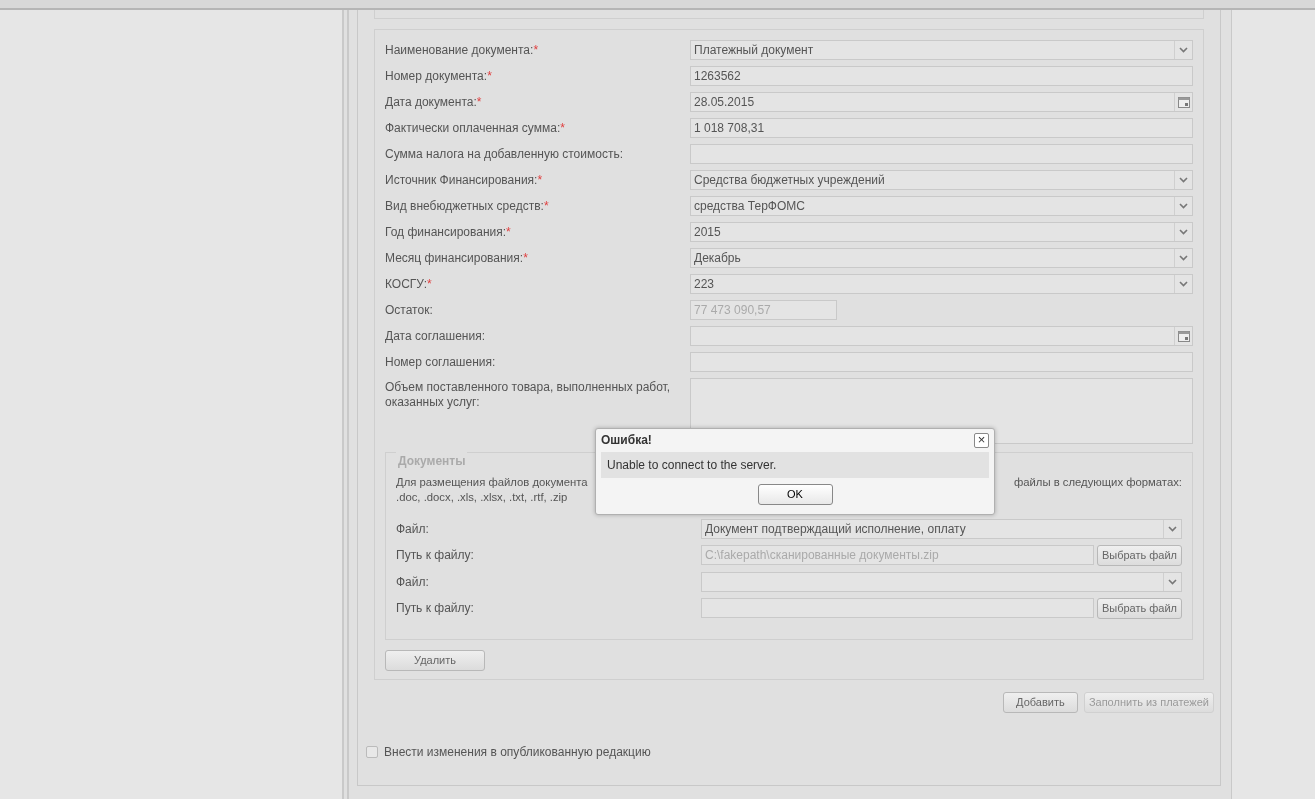 The width and height of the screenshot is (1315, 799). What do you see at coordinates (941, 232) in the screenshot?
I see `input-dropdown: 2015` at bounding box center [941, 232].